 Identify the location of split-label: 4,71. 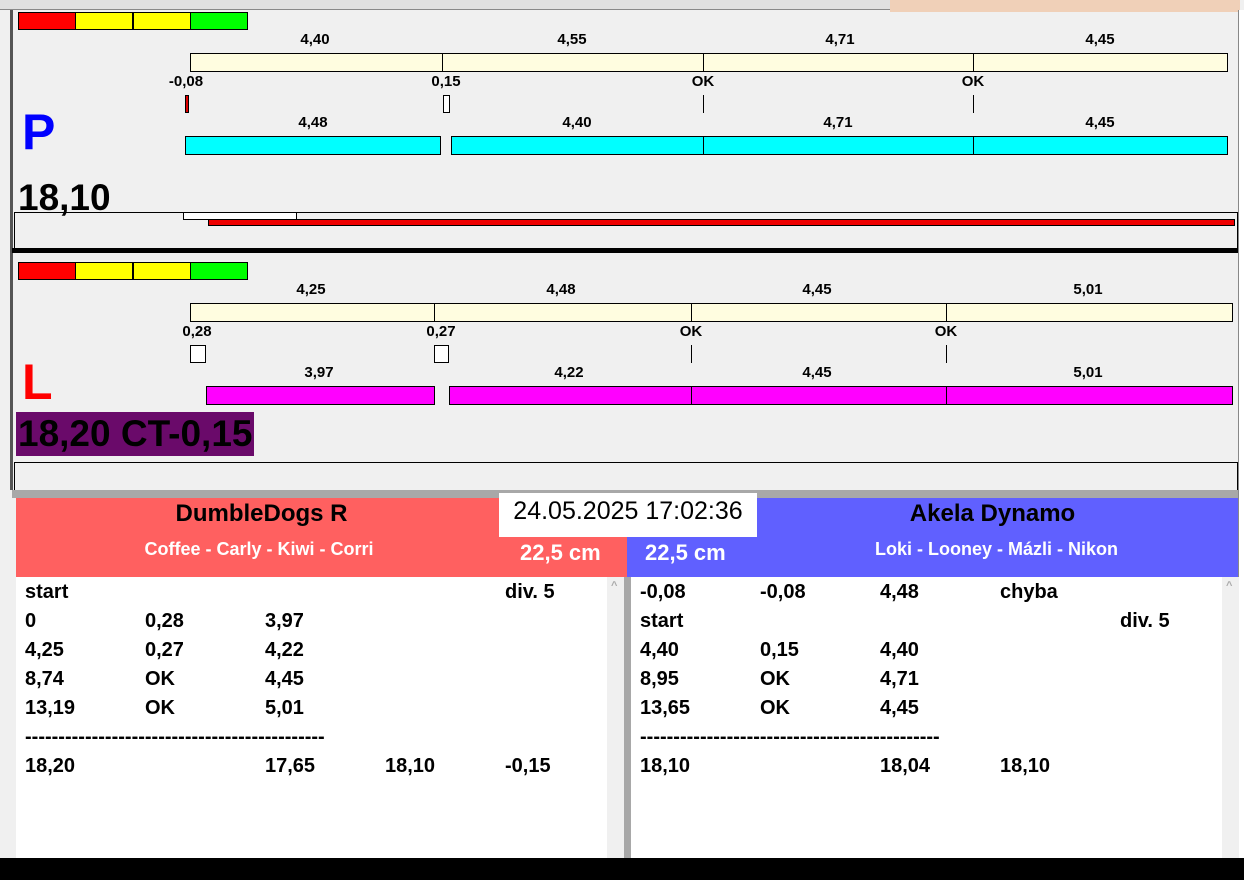
(840, 39).